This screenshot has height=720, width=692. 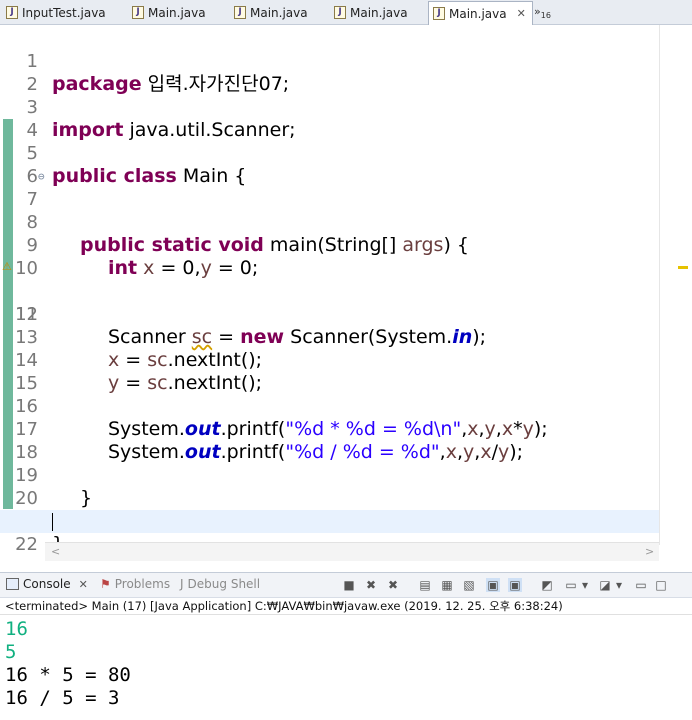 What do you see at coordinates (393, 585) in the screenshot?
I see `remove-all-terminated-icon: ✖` at bounding box center [393, 585].